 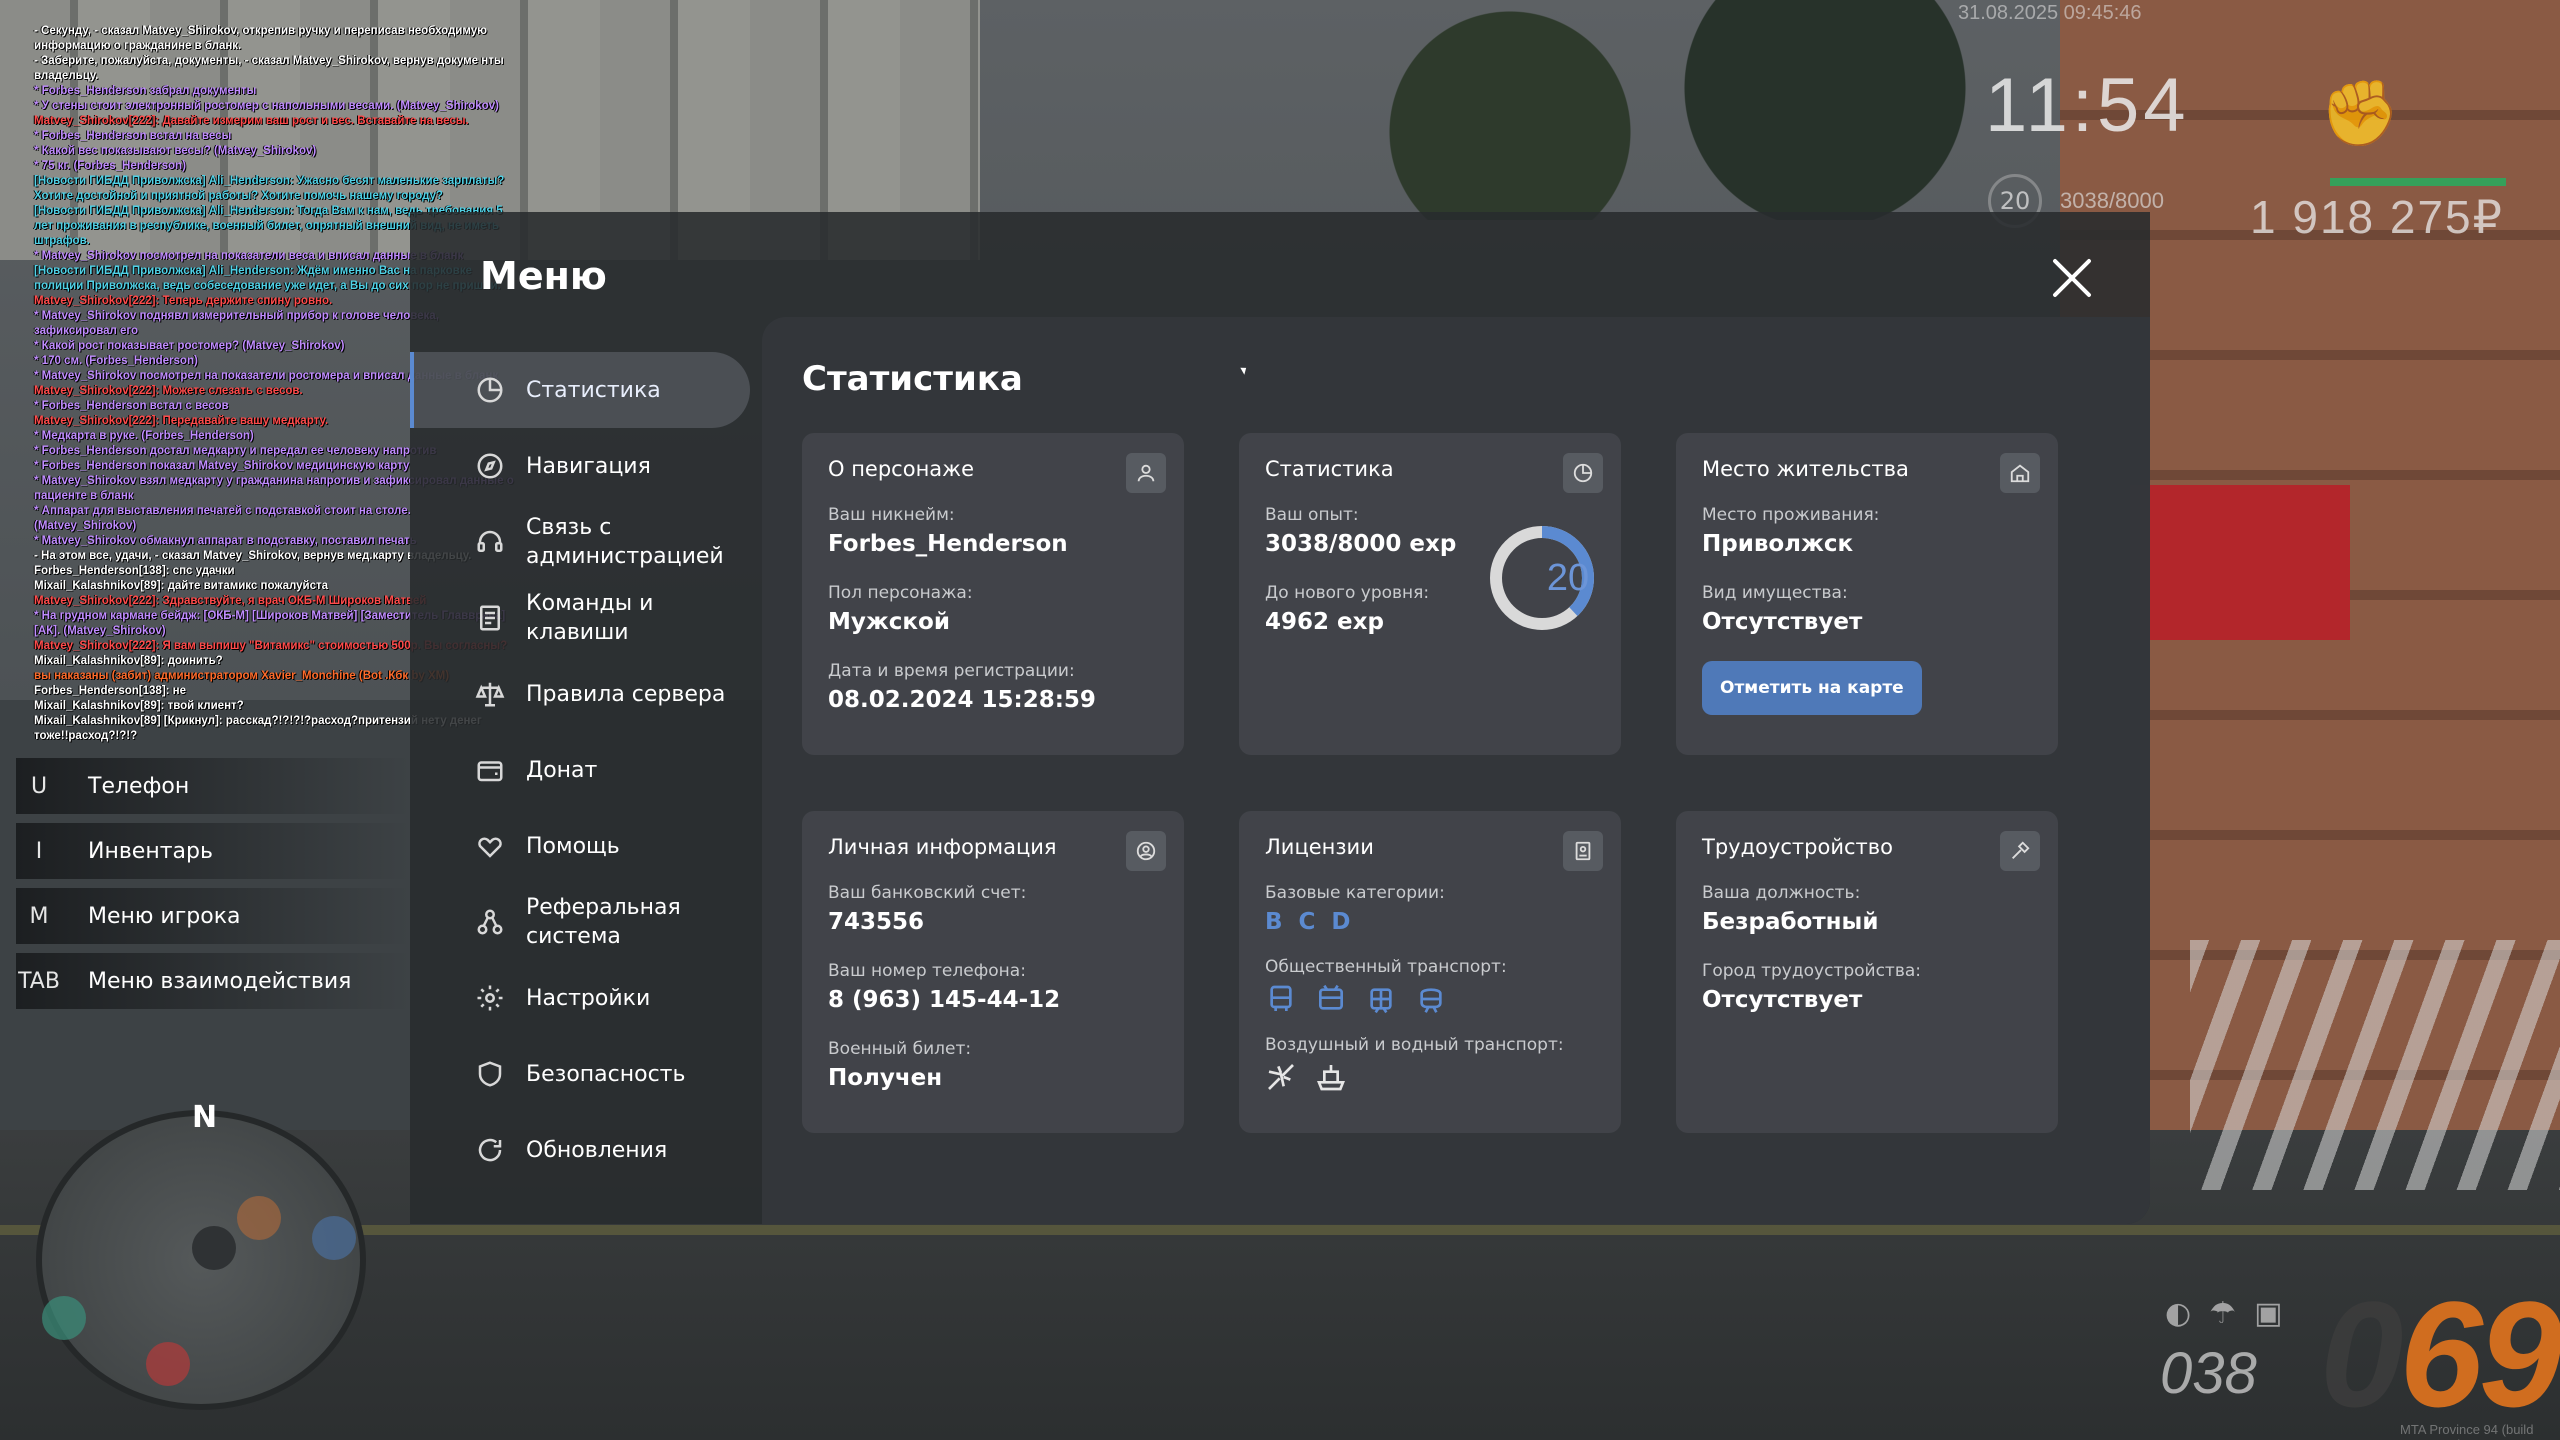 What do you see at coordinates (1791, 515) in the screenshot?
I see `residence-label: Место проживания:` at bounding box center [1791, 515].